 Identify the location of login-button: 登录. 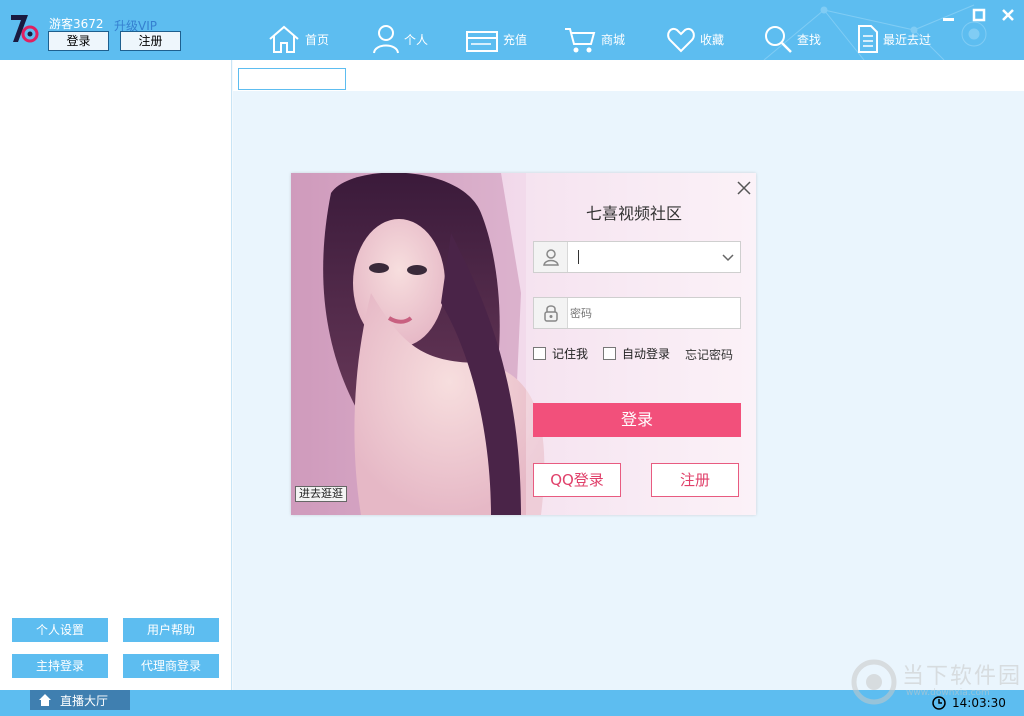
(637, 420).